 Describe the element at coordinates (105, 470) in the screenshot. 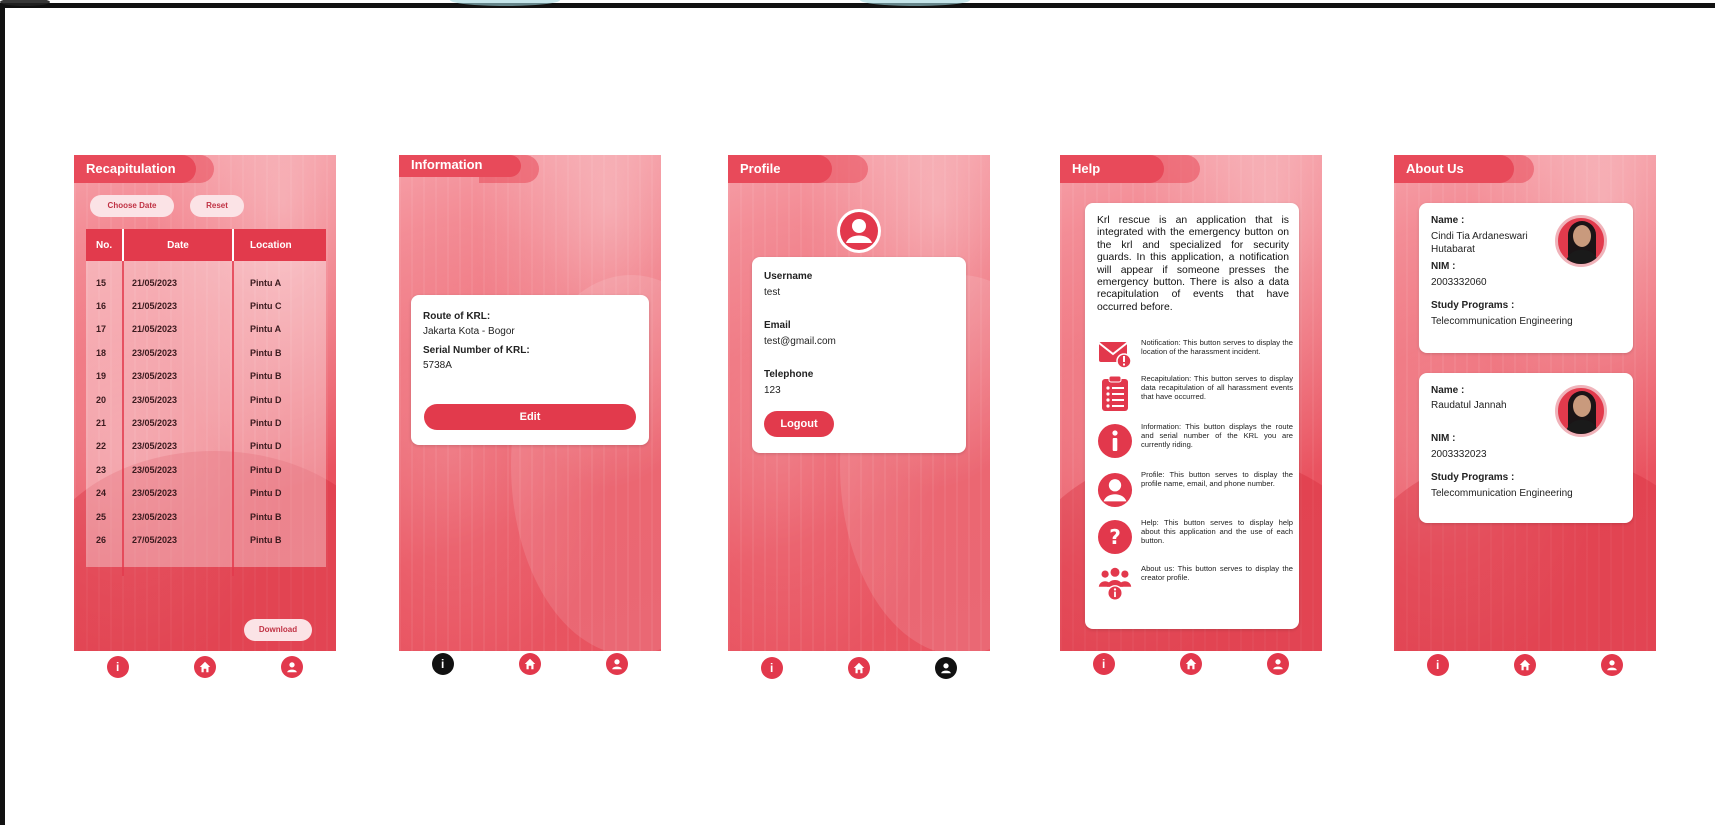

I see `cell-no: 23` at that location.